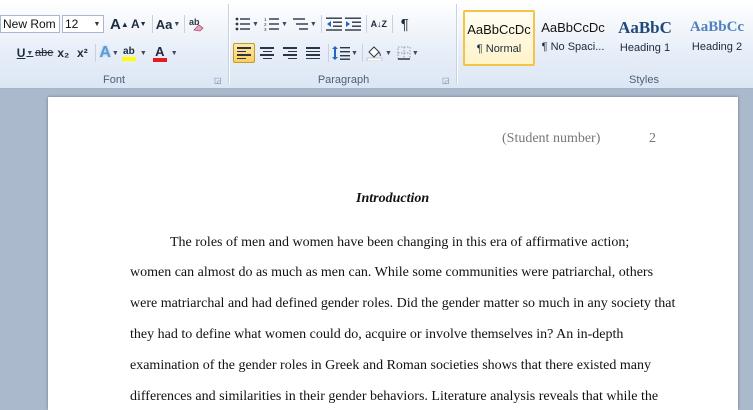 This screenshot has width=753, height=410. I want to click on font-color-button: A, so click(160, 53).